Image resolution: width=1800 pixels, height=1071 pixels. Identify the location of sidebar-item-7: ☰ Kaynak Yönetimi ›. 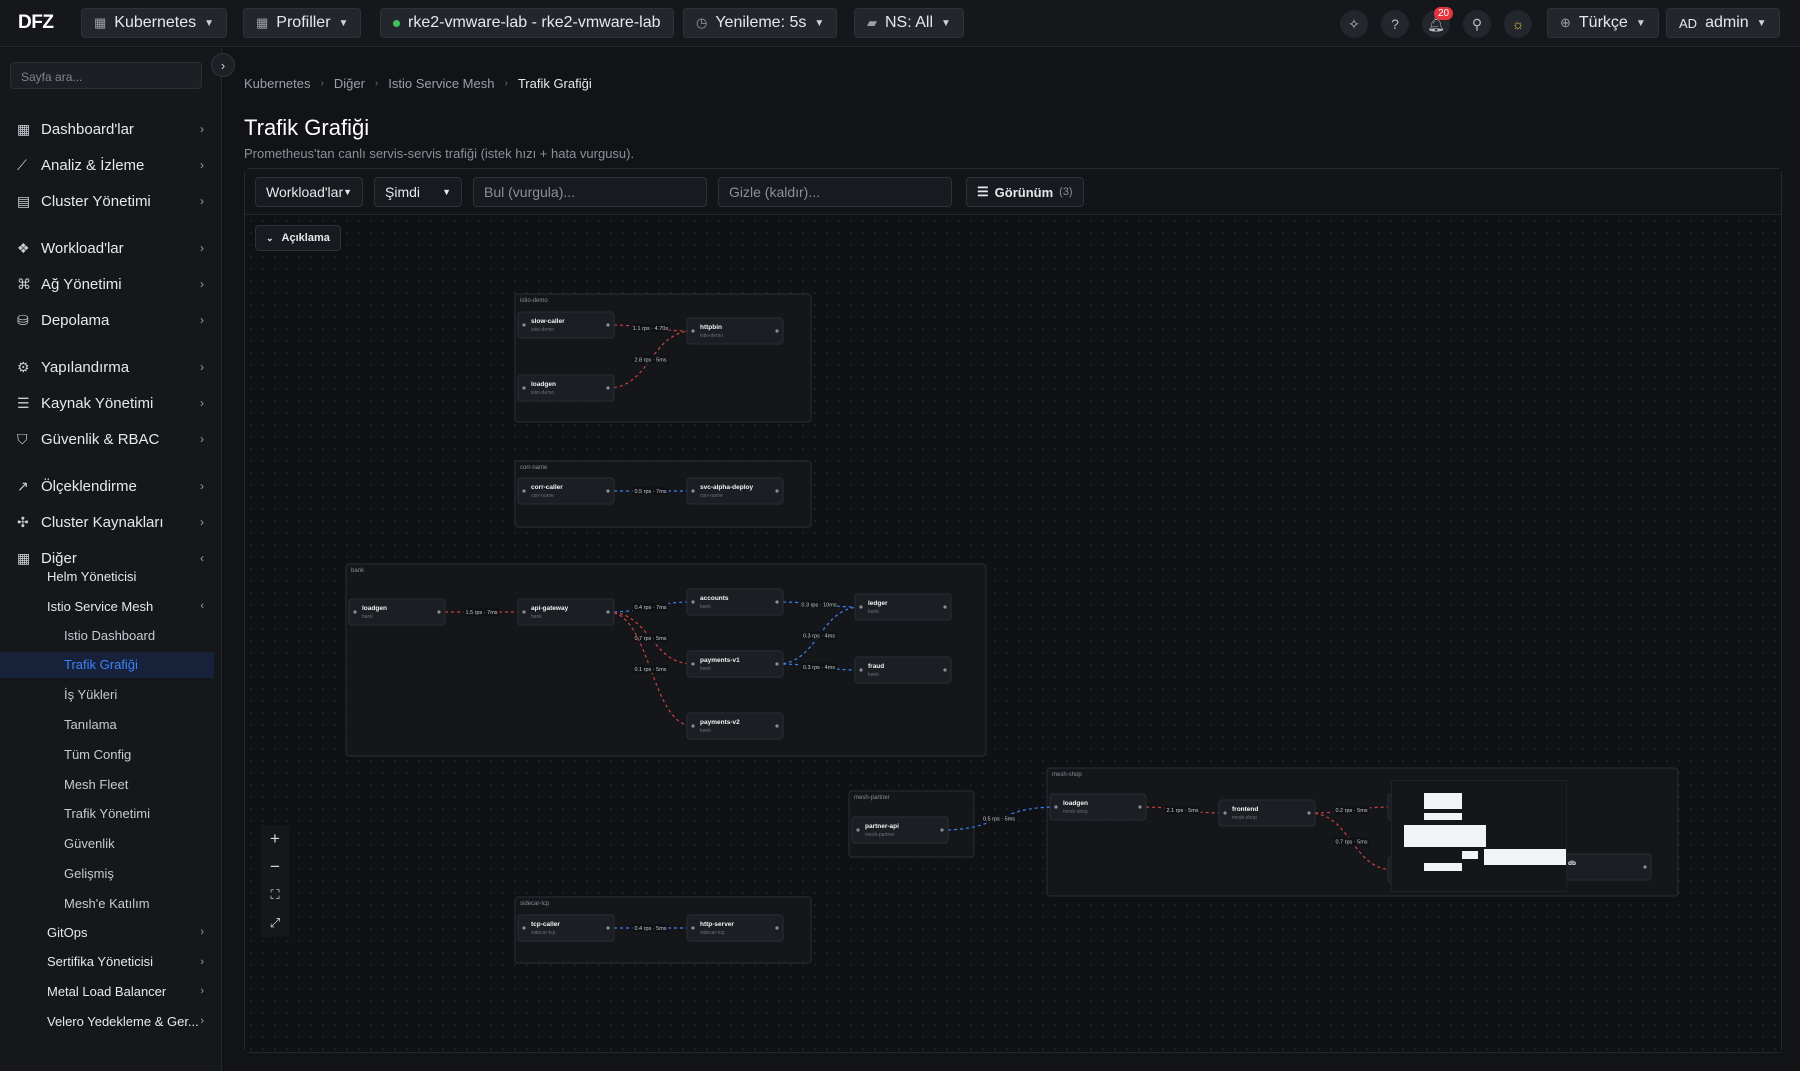
(107, 403).